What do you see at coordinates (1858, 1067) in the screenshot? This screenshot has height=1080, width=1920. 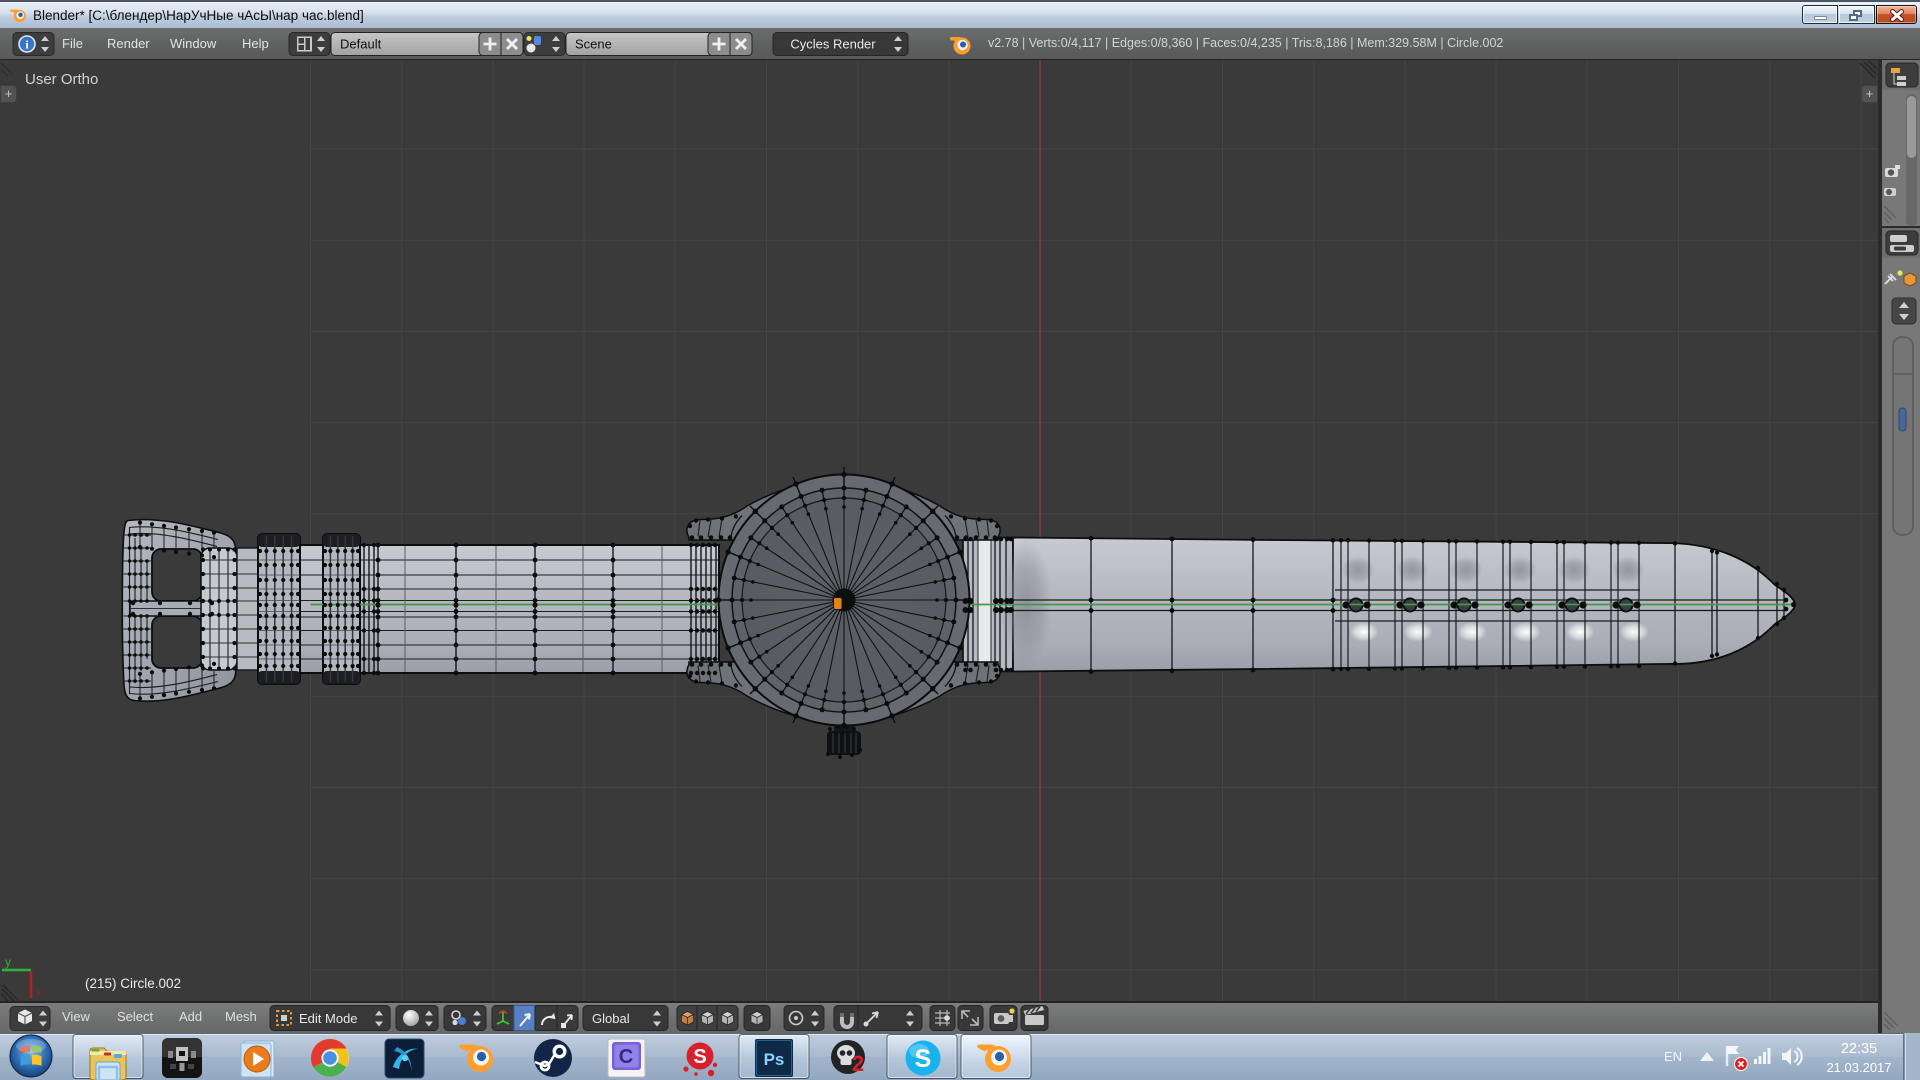 I see `svg-text: 21.03.2017` at bounding box center [1858, 1067].